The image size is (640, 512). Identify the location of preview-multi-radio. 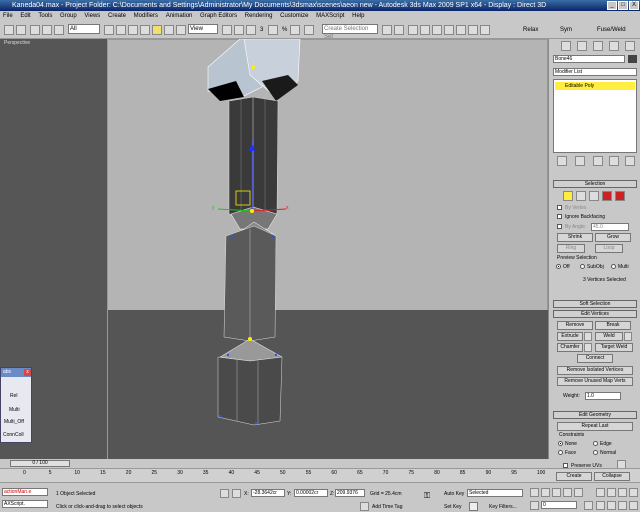
(613, 266).